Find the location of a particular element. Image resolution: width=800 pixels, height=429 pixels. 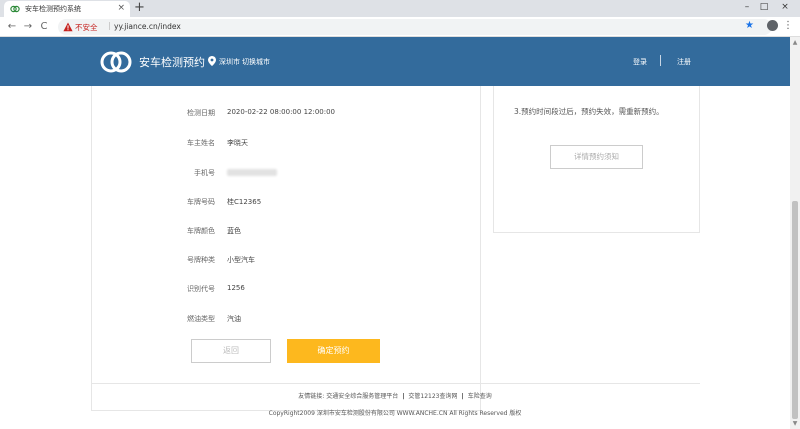

site-header: 安车检测预约 深圳市 切换城市 登录 注册 is located at coordinates (395, 61).